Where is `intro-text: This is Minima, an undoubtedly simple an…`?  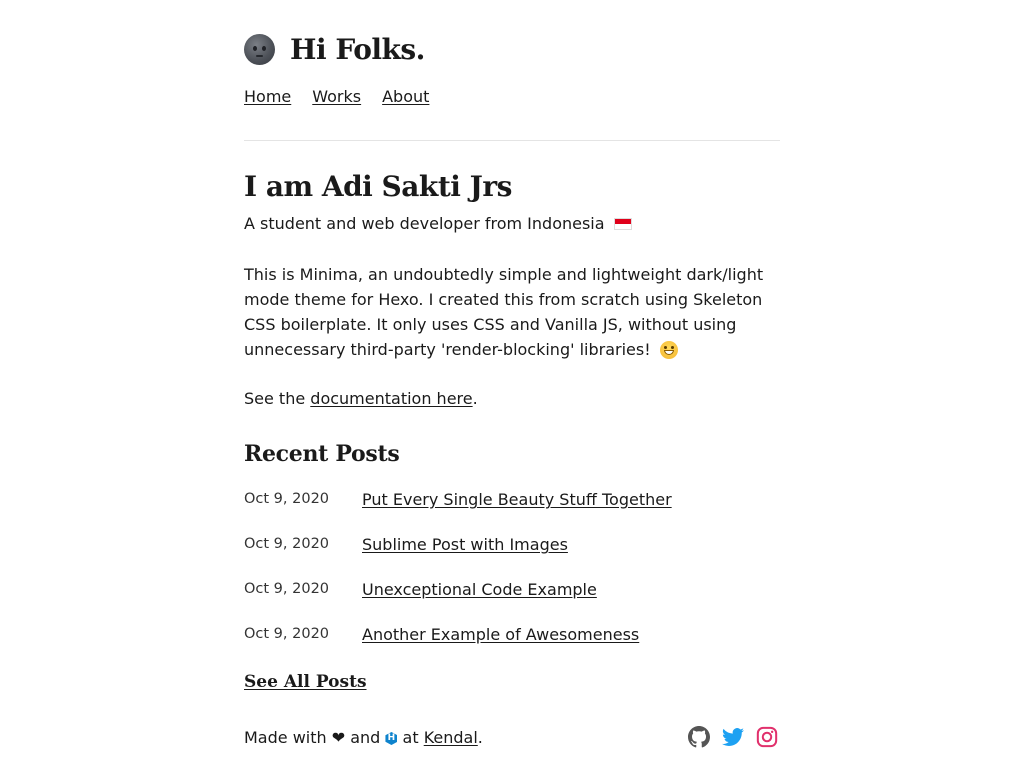
intro-text: This is Minima, an undoubtedly simple an… is located at coordinates (504, 312).